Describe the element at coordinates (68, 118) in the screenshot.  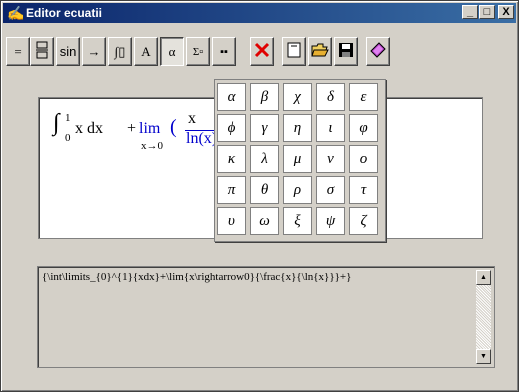
I see `integral-upper-limit: 1` at that location.